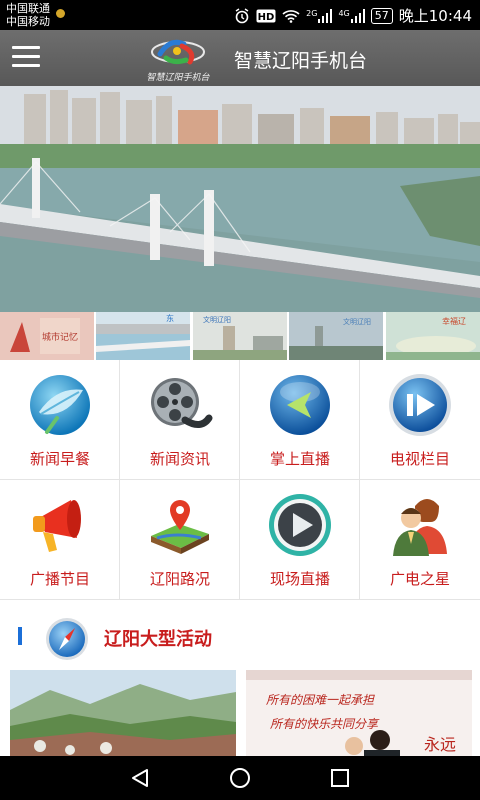 The image size is (480, 800). I want to click on menu-item-broadcast-stars: 广电之星, so click(420, 540).